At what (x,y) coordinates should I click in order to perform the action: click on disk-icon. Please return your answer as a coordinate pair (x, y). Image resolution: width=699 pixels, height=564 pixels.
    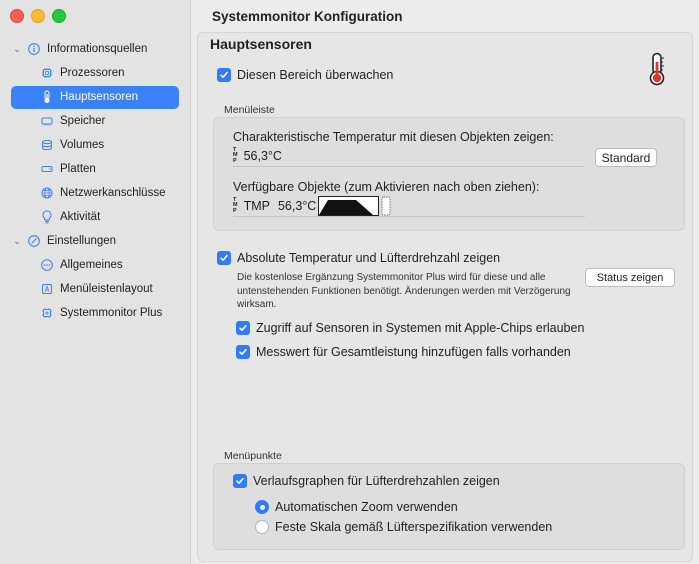
    Looking at the image, I should click on (47, 169).